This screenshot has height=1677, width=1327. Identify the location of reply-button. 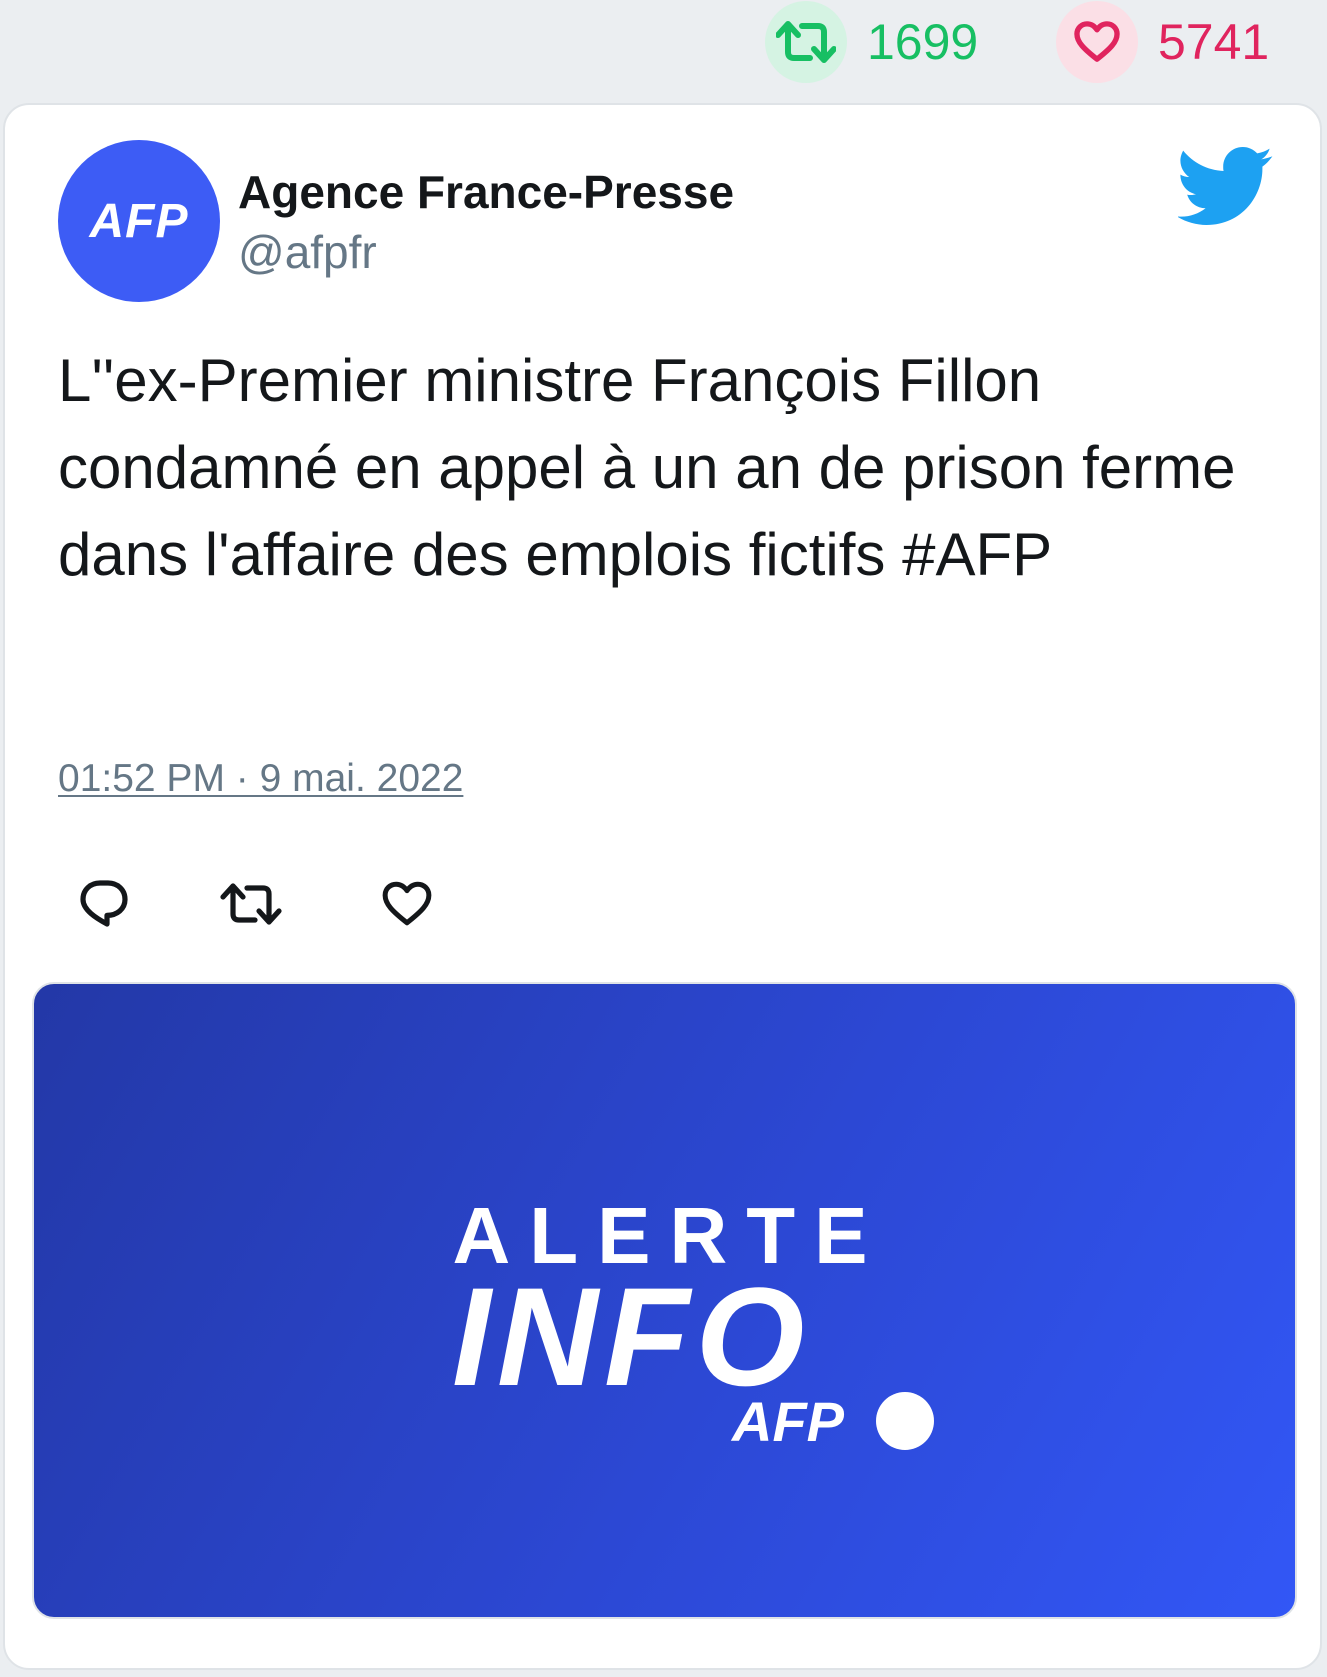
(104, 906).